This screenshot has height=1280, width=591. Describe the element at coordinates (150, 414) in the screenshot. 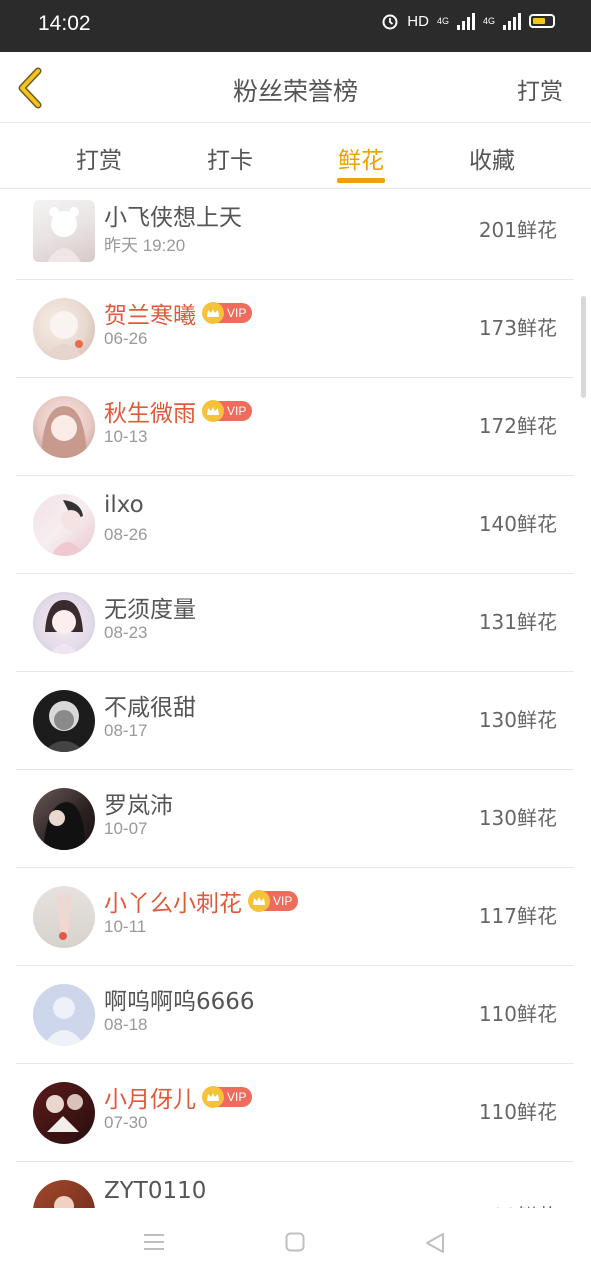

I see `user-name: 秋生微雨` at that location.